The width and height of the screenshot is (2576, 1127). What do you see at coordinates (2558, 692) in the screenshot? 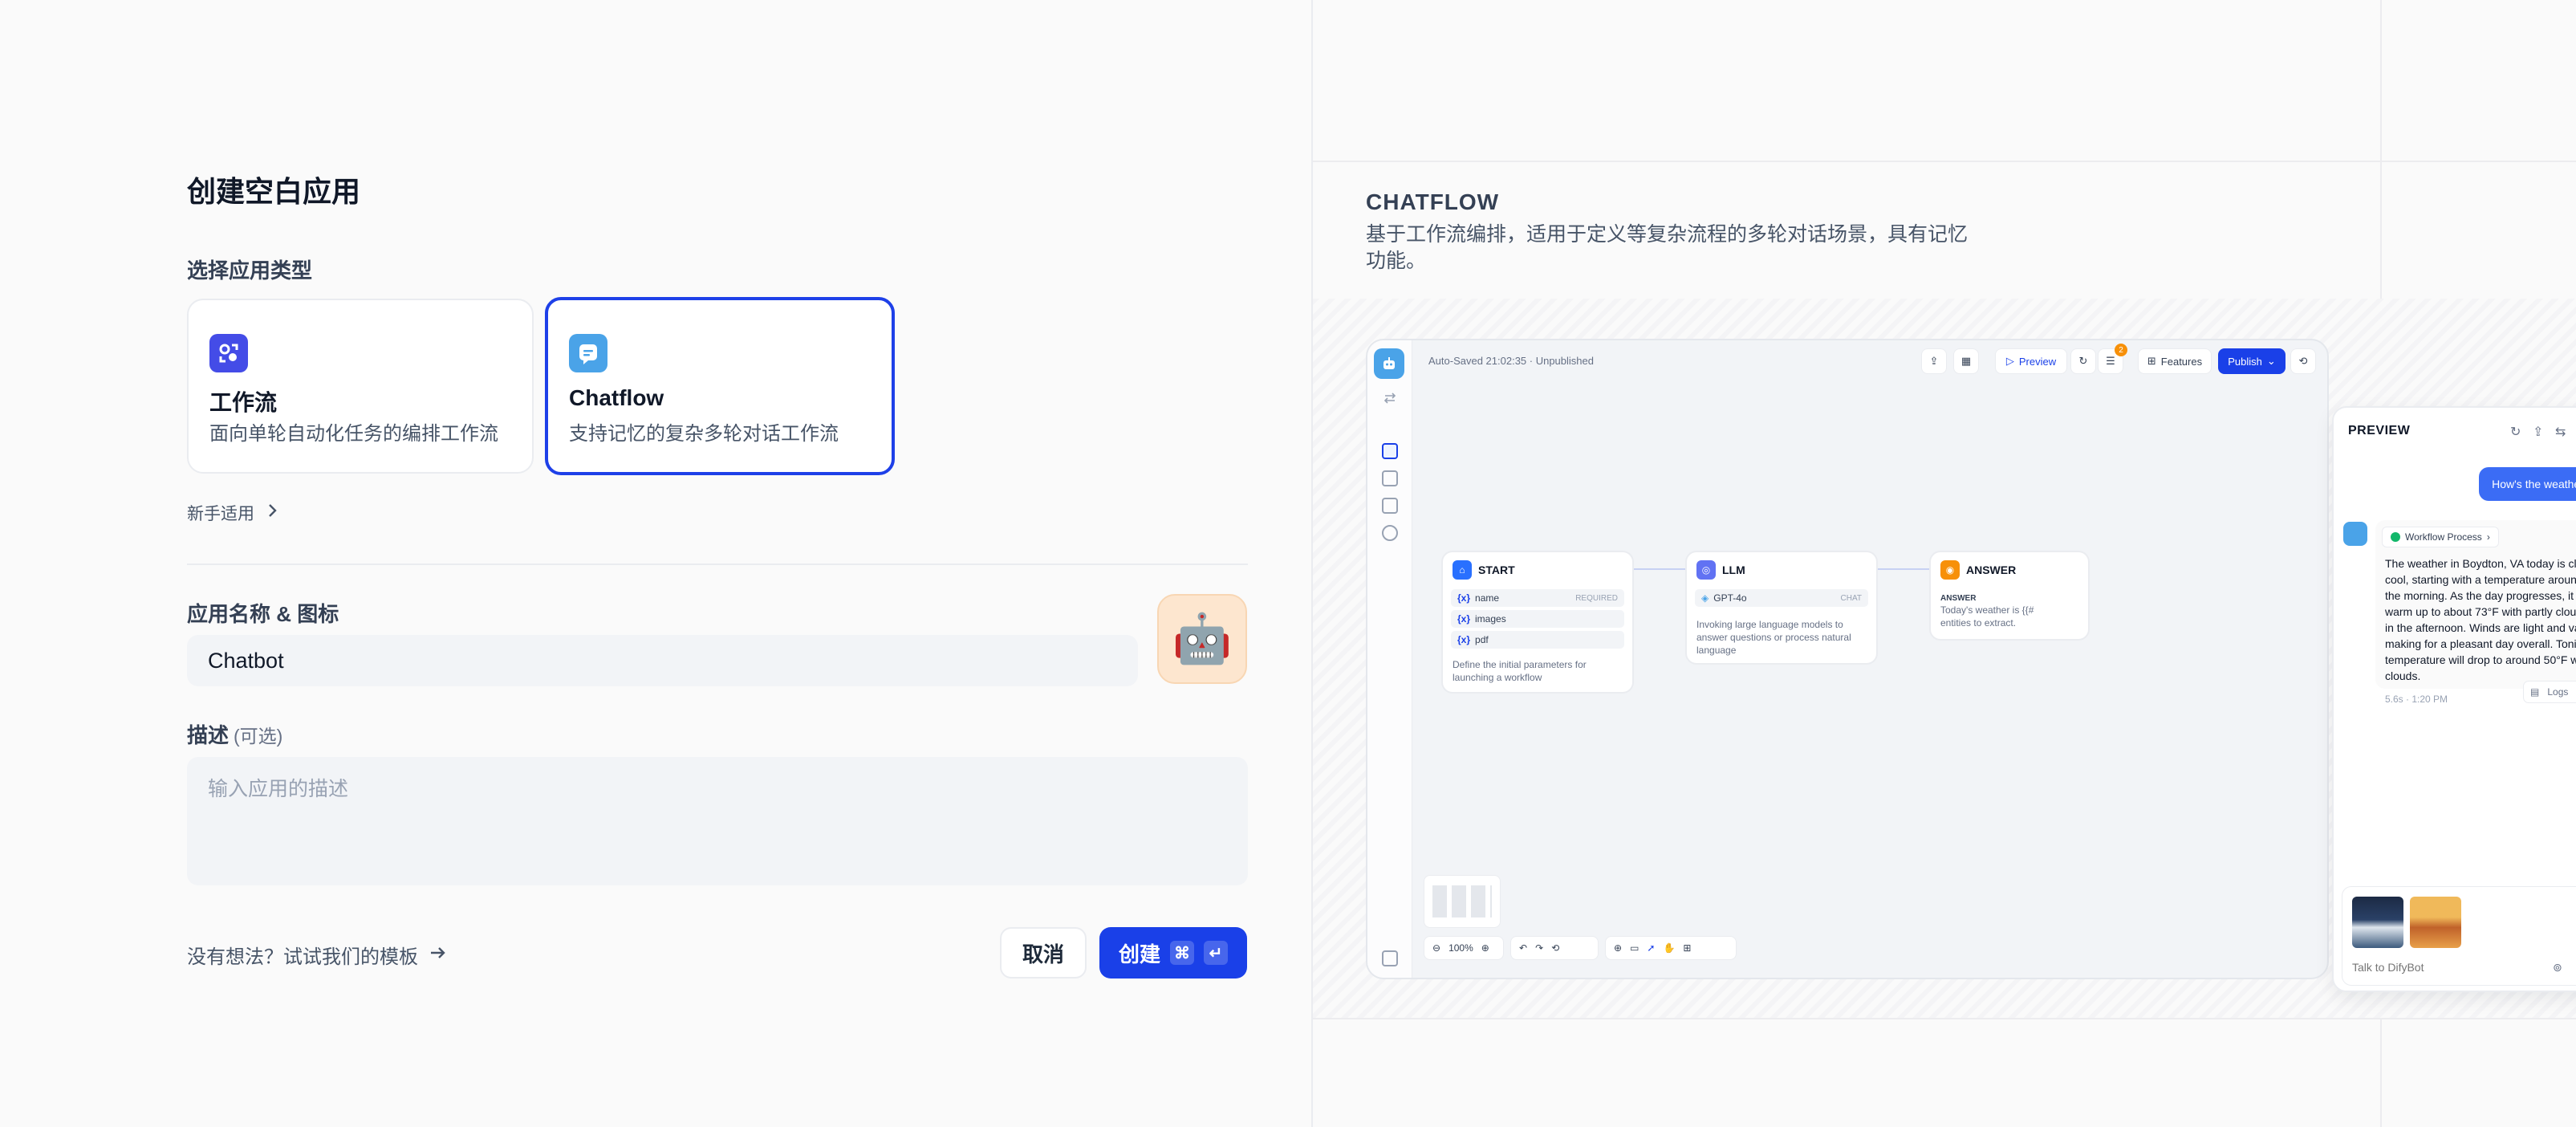
I see `logs-label: Logs` at bounding box center [2558, 692].